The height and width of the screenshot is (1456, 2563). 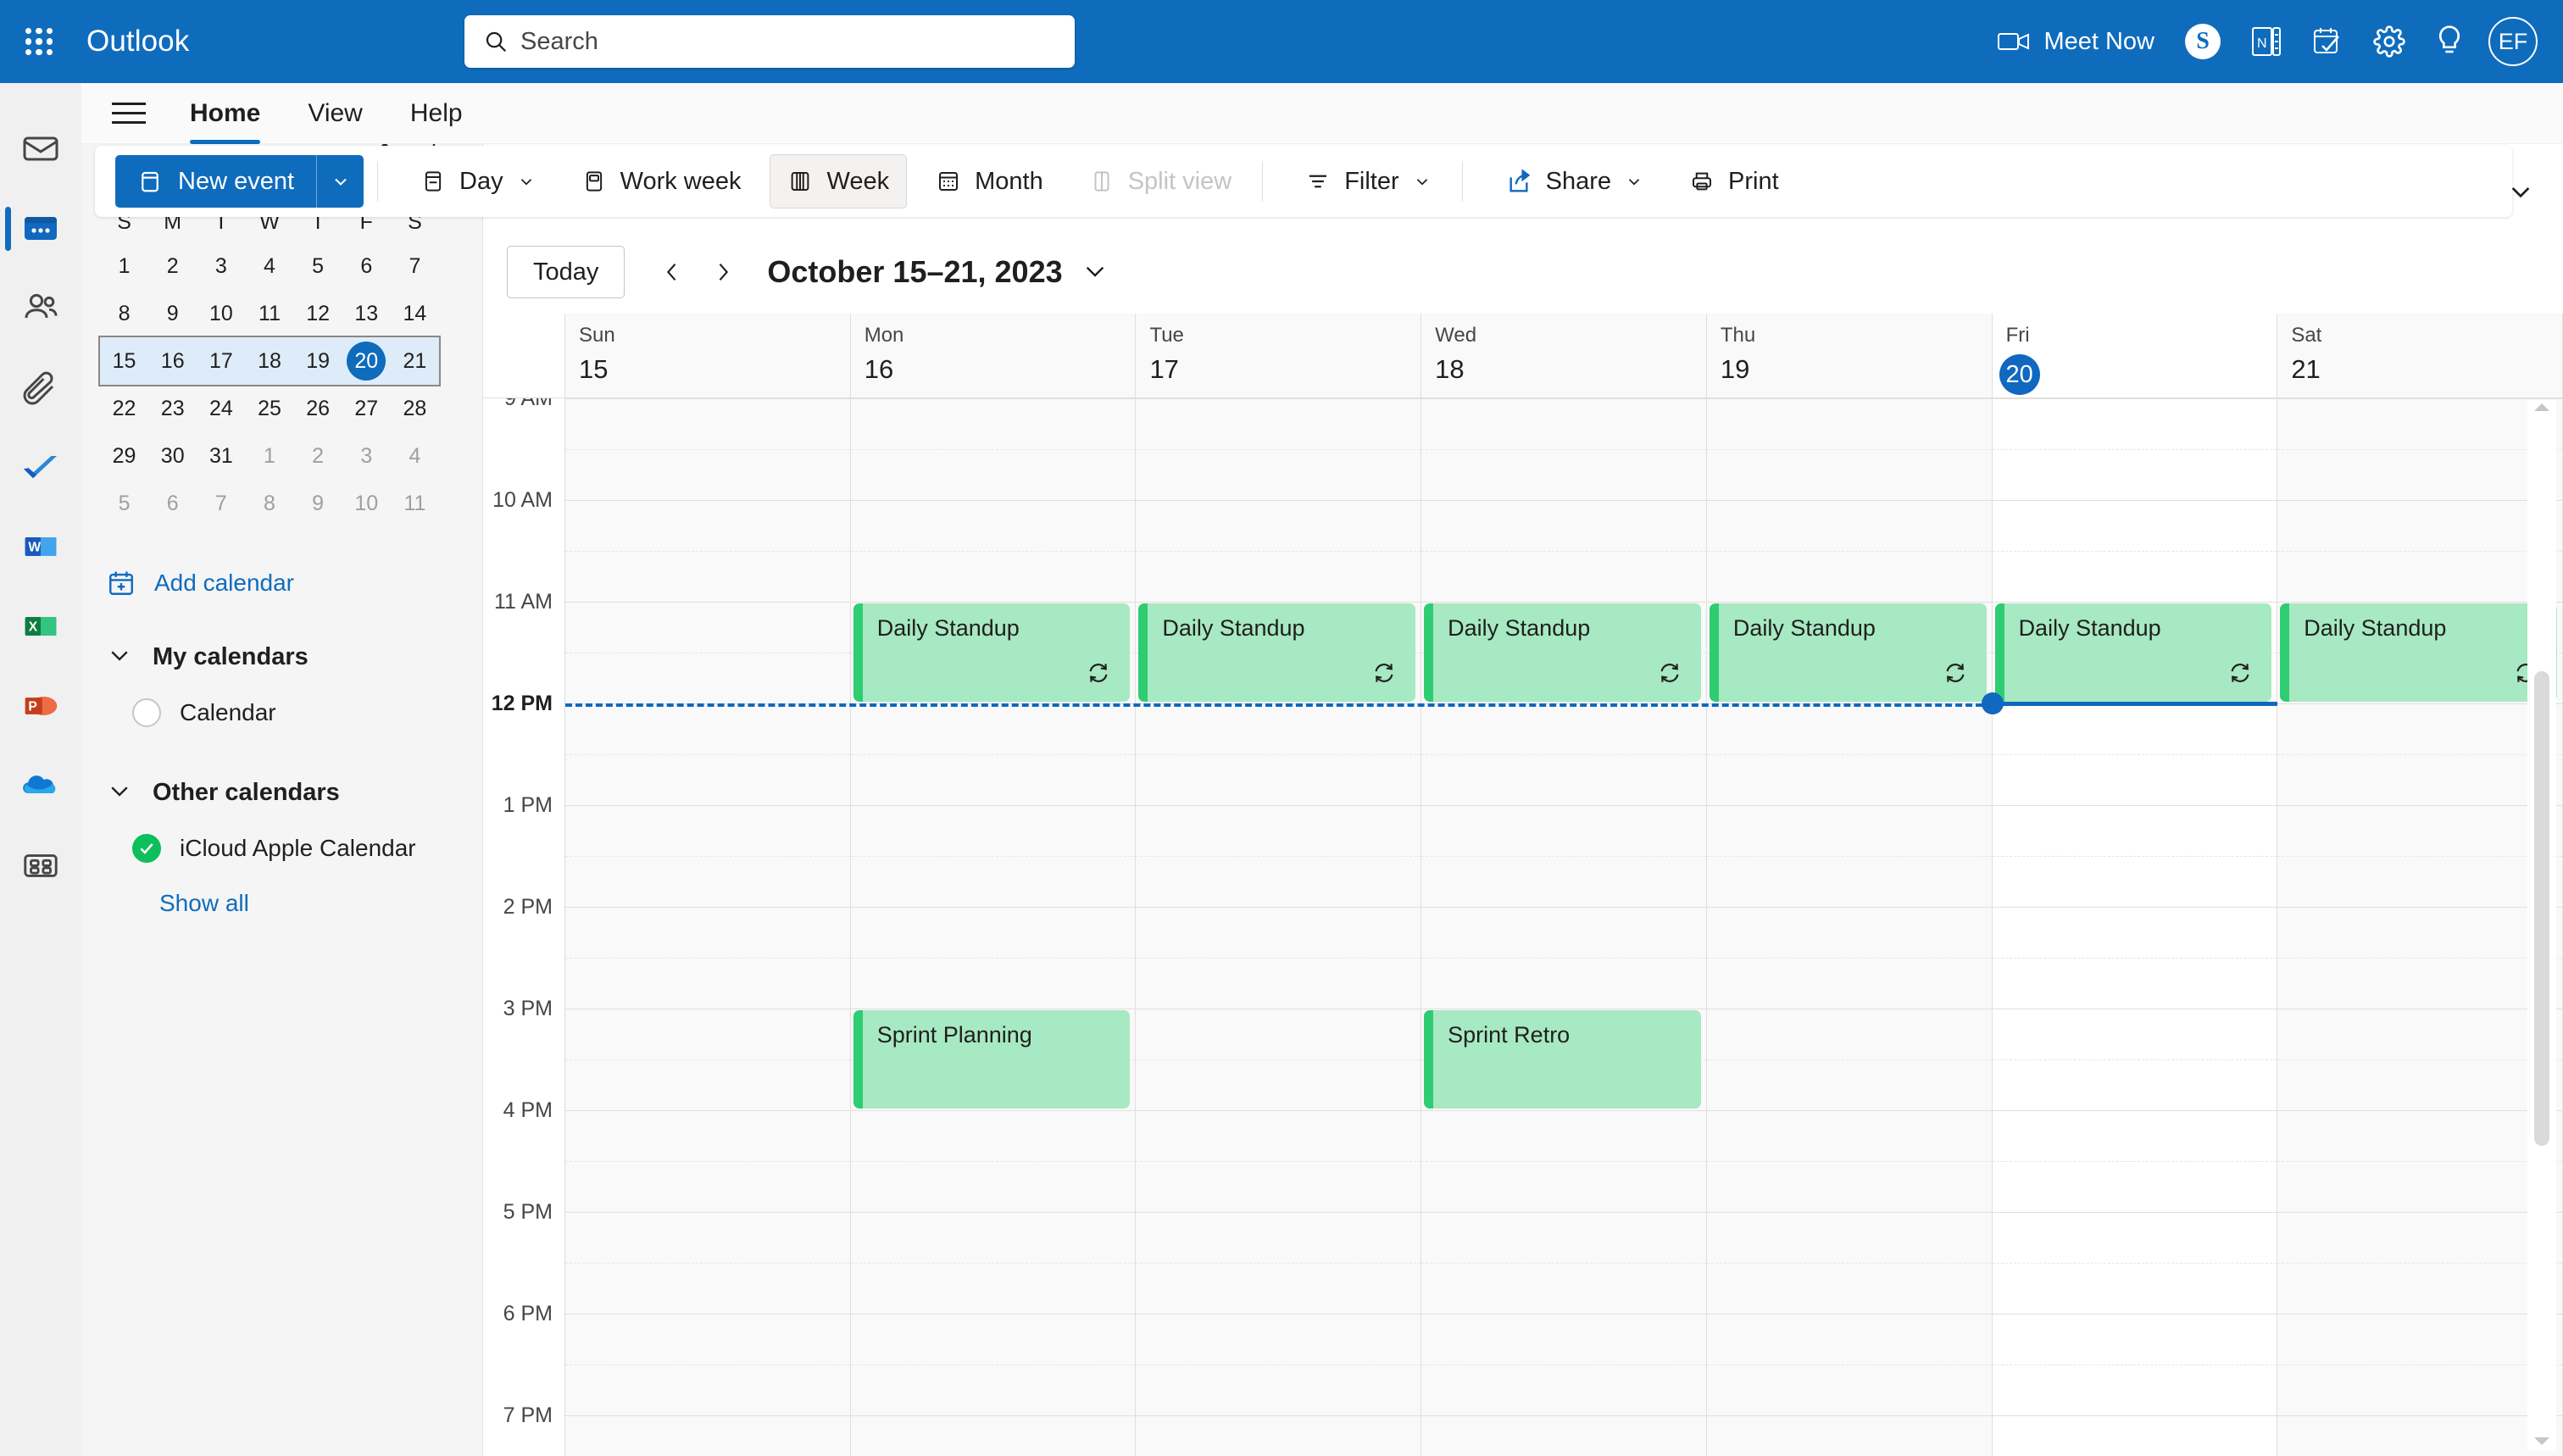 What do you see at coordinates (415, 314) in the screenshot?
I see `minicalendar-day: 14` at bounding box center [415, 314].